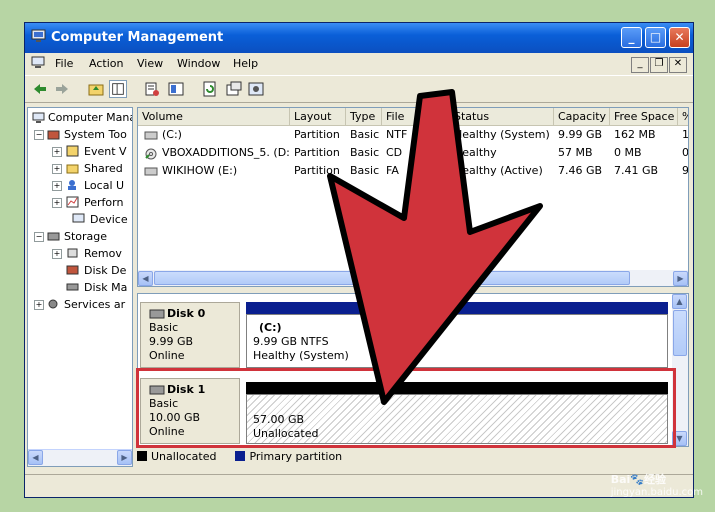  Describe the element at coordinates (620, 479) in the screenshot. I see `watermark-brand: Bai` at that location.